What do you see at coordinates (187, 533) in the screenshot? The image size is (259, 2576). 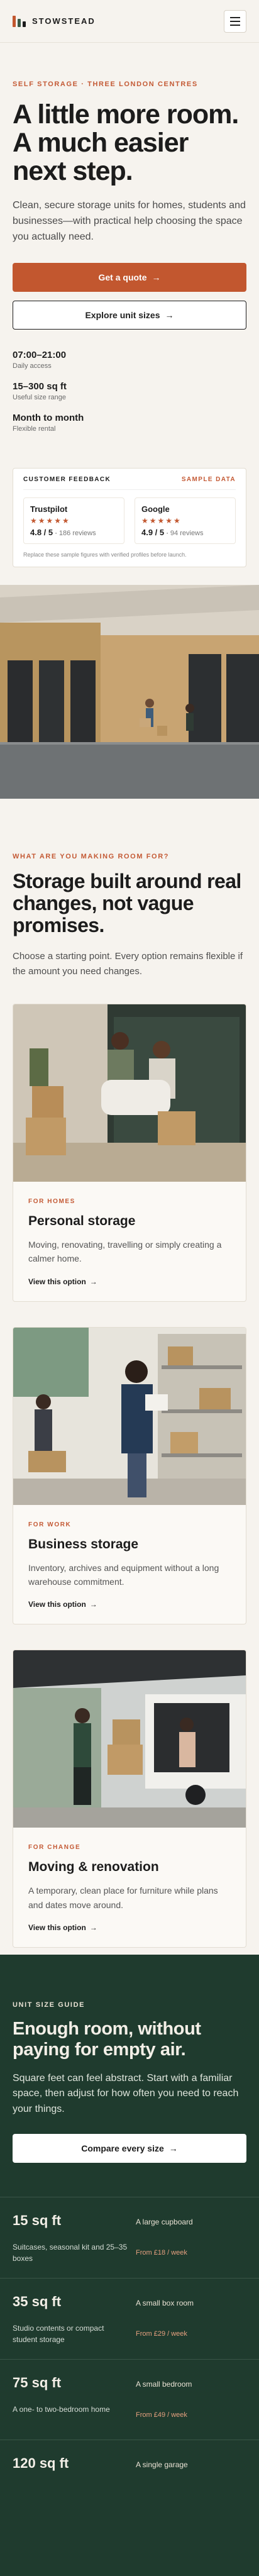 I see `review-count: 94 reviews` at bounding box center [187, 533].